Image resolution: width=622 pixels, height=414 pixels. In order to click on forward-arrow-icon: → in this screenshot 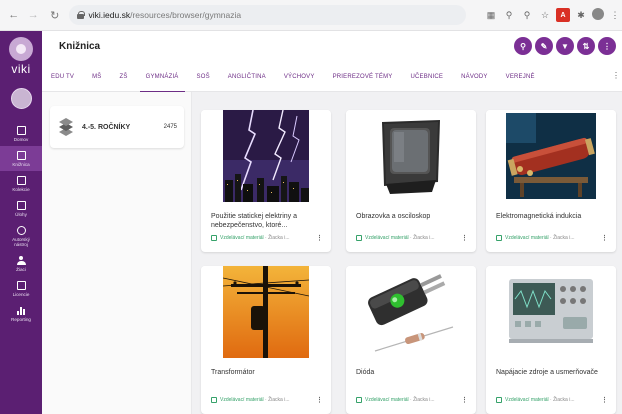, I will do `click(34, 15)`.